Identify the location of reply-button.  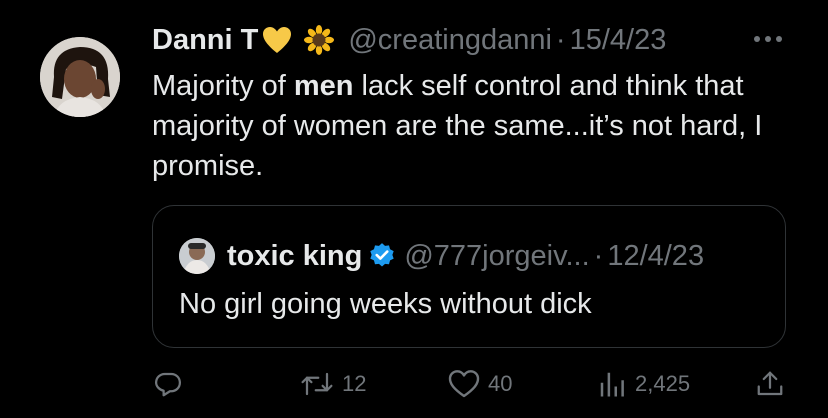
(168, 384).